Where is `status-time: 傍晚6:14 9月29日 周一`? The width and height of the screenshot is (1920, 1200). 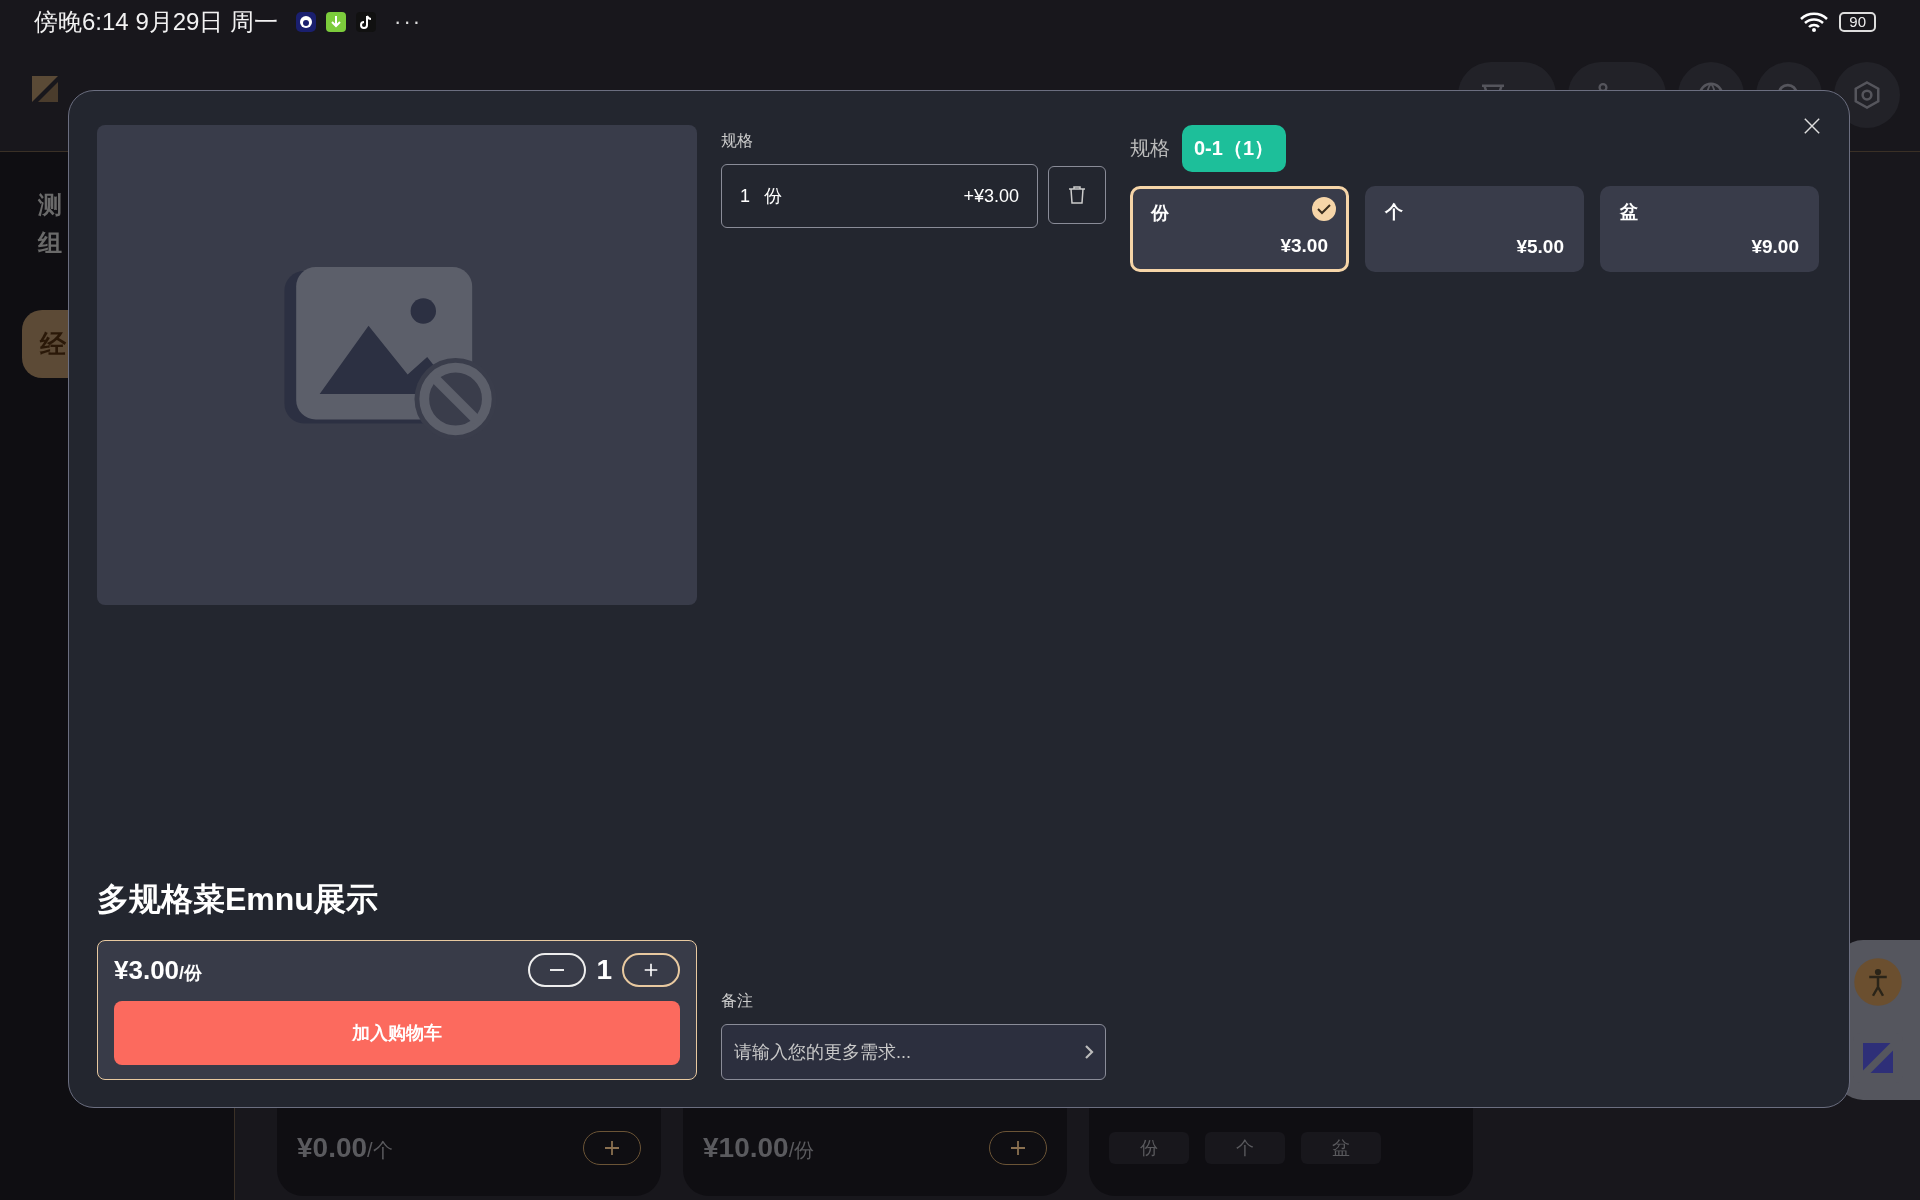 status-time: 傍晚6:14 9月29日 周一 is located at coordinates (156, 22).